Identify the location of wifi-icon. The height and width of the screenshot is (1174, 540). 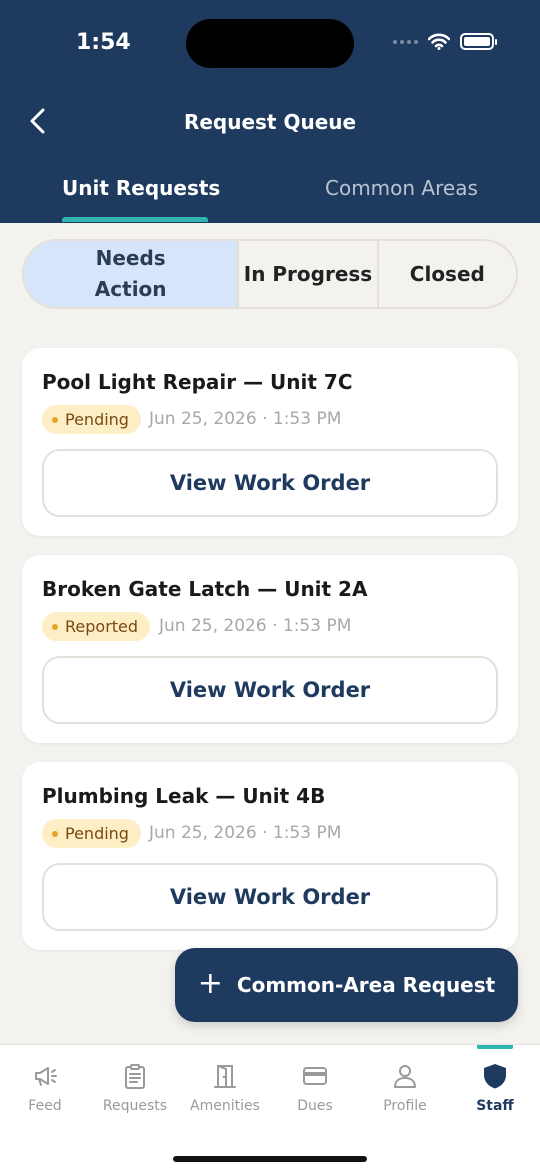
(439, 41).